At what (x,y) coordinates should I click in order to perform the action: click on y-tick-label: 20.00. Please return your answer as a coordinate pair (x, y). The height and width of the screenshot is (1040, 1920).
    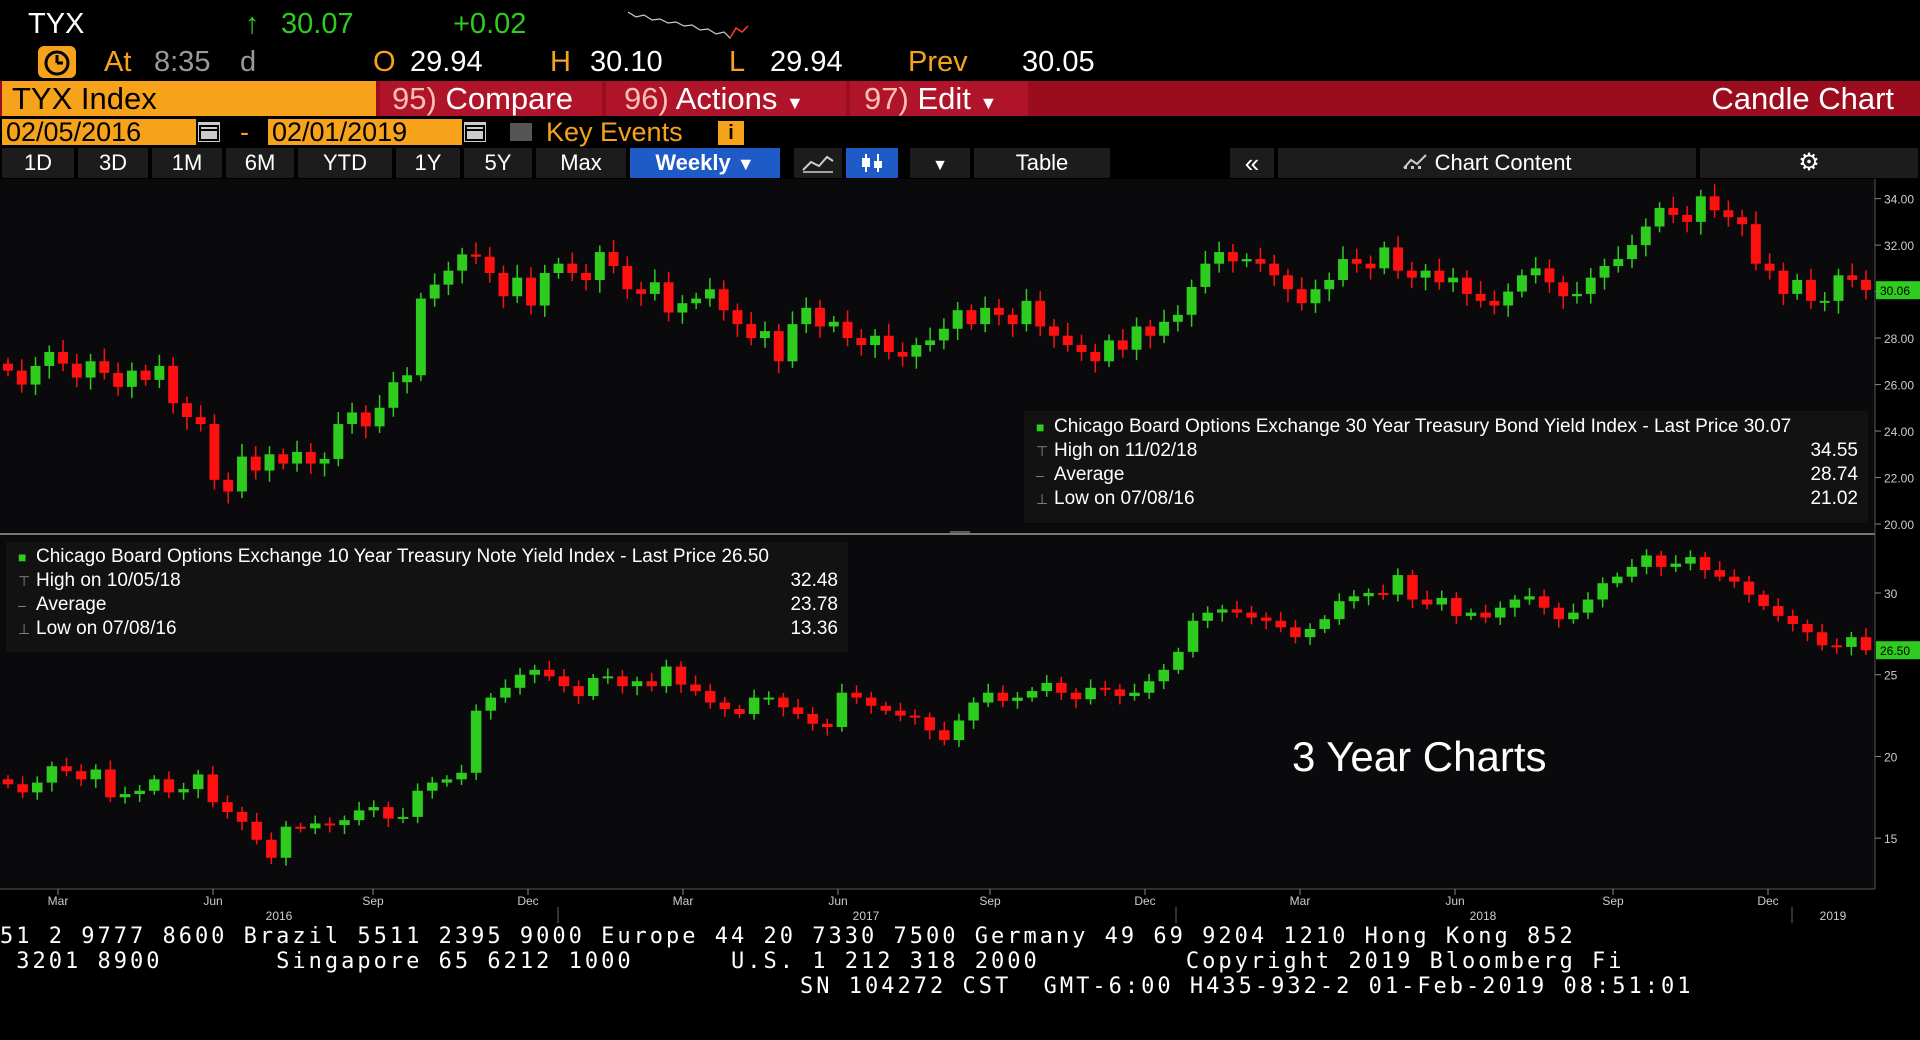
    Looking at the image, I should click on (1899, 525).